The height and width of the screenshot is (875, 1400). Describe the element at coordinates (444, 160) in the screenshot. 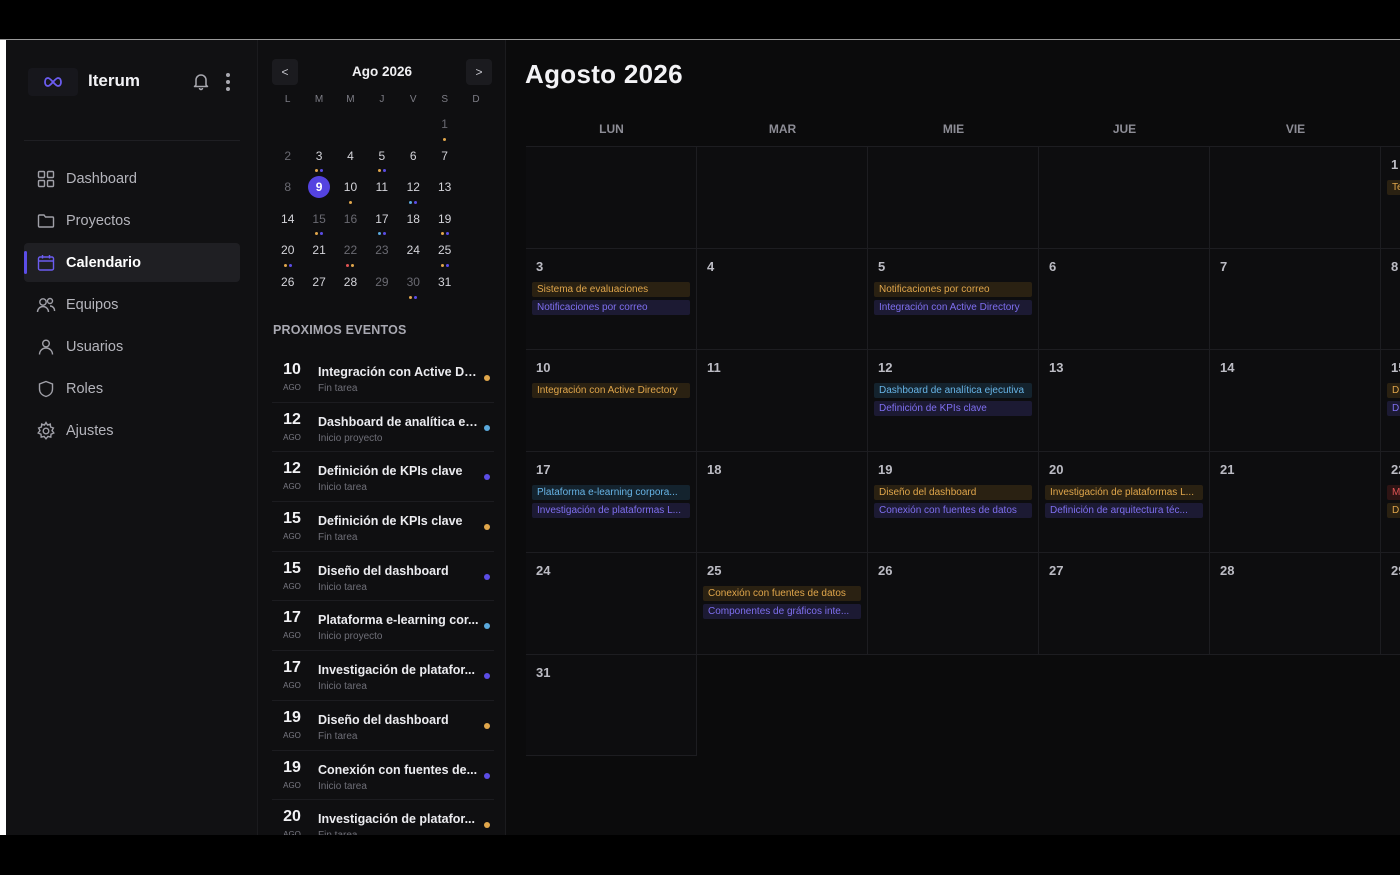

I see `mini-day: 7` at that location.